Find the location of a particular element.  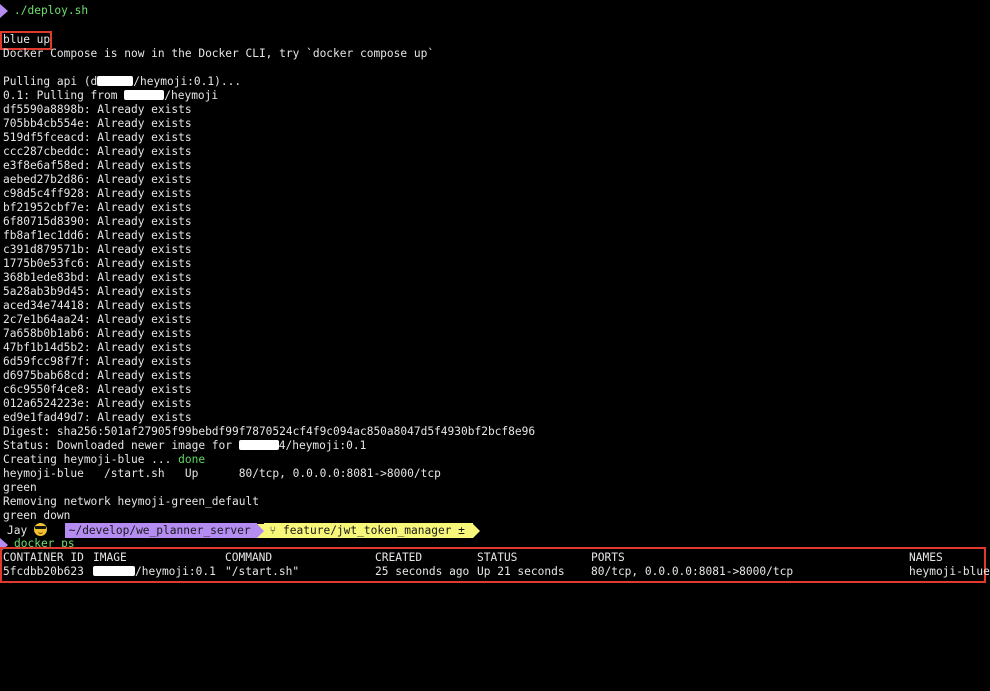

output-line-pulling-from: 0.1: Pulling from /heymoji is located at coordinates (111, 95).